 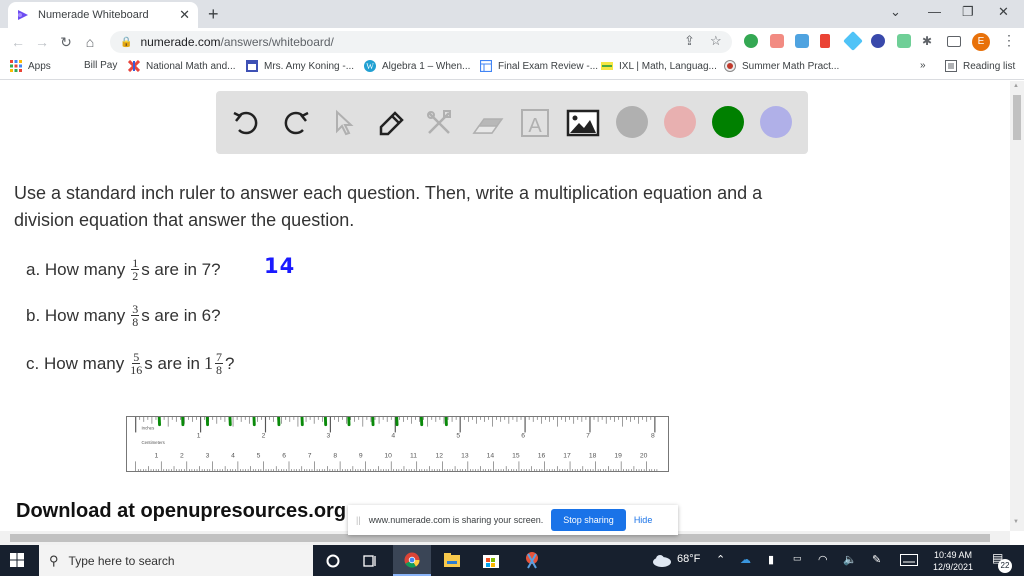 What do you see at coordinates (1016, 86) in the screenshot?
I see `scroll-up-arrow-icon: ▲` at bounding box center [1016, 86].